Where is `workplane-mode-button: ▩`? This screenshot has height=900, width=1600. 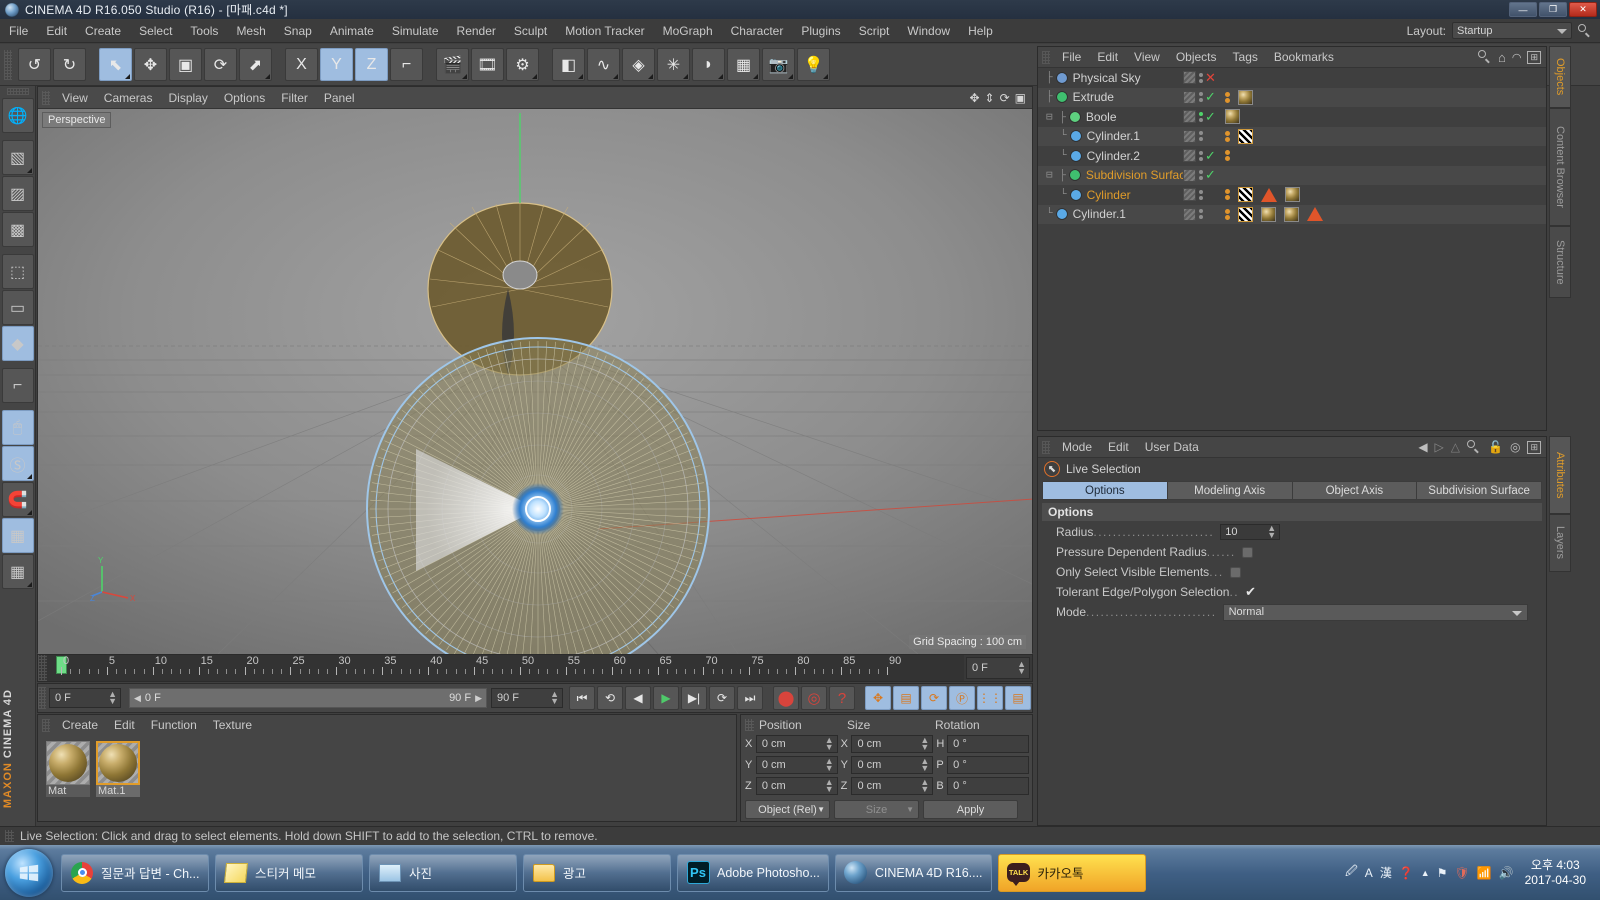
workplane-mode-button: ▩ is located at coordinates (17, 229).